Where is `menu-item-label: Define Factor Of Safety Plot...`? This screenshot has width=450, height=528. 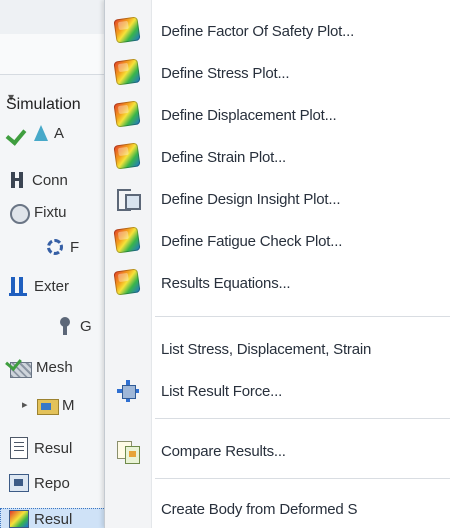
menu-item-label: Define Factor Of Safety Plot... is located at coordinates (258, 31).